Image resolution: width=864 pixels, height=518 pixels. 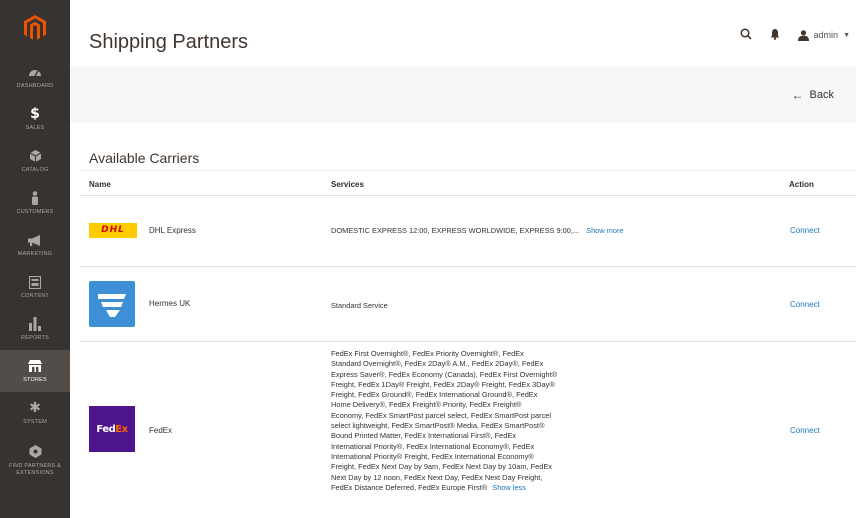 I want to click on column-header-services: Services, so click(x=347, y=184).